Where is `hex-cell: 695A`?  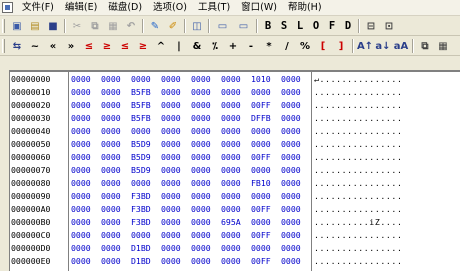 hex-cell: 695A is located at coordinates (231, 222).